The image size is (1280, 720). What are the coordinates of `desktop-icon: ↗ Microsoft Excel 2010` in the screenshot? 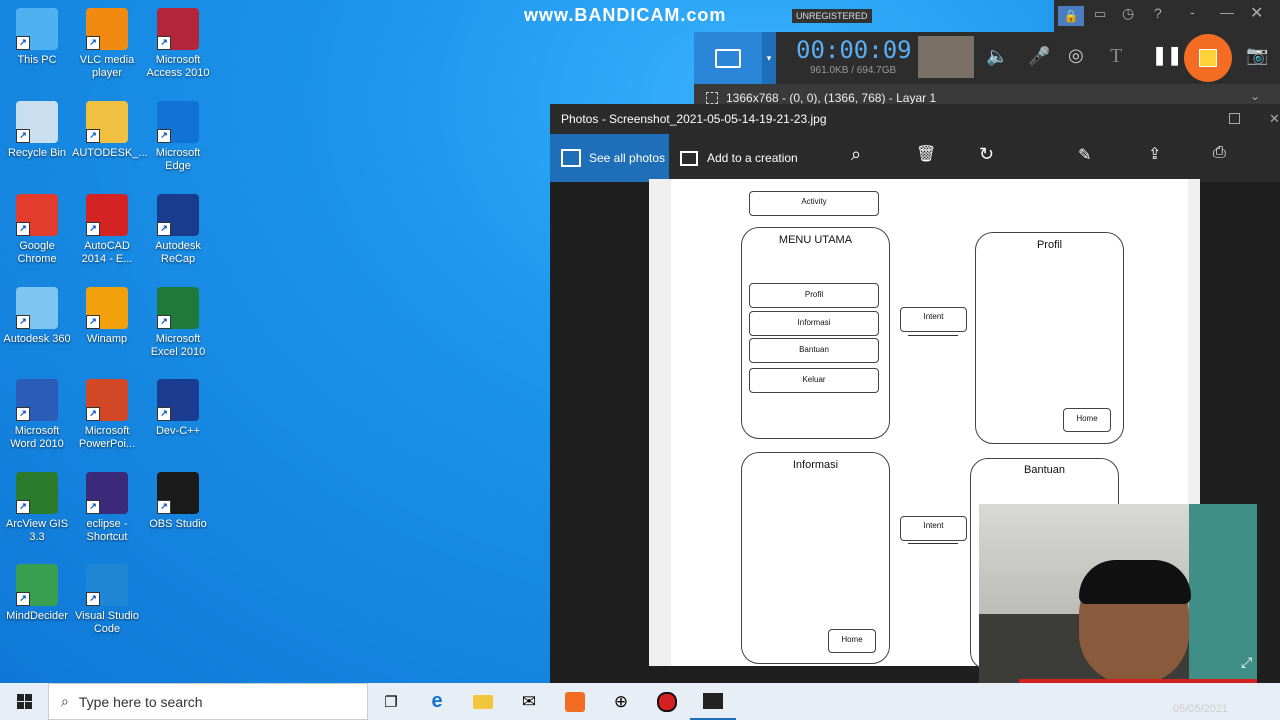 It's located at (178, 323).